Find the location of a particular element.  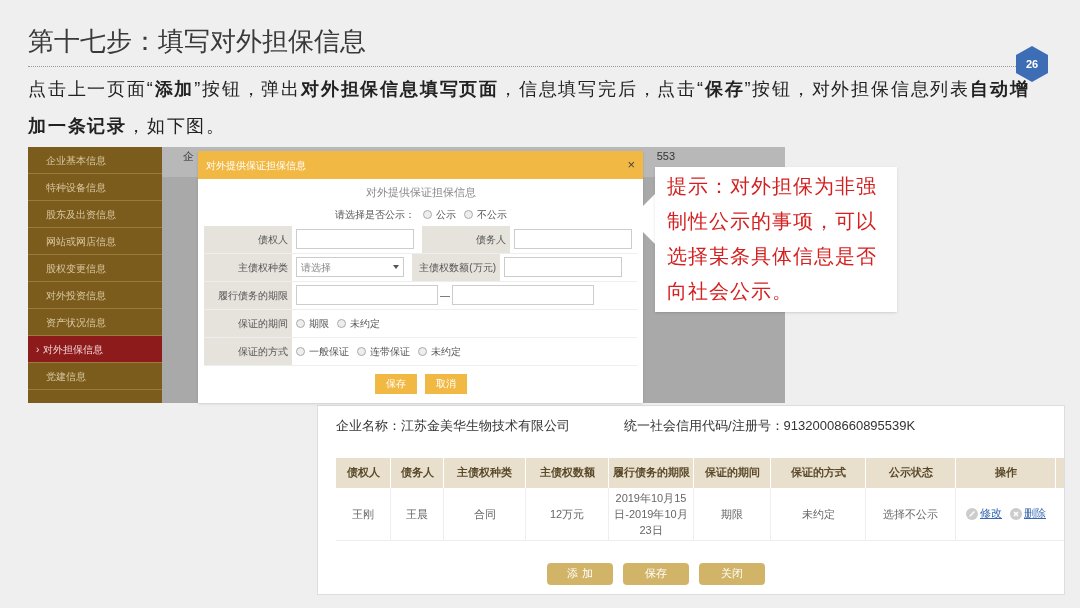

close-icon is located at coordinates (1016, 513).